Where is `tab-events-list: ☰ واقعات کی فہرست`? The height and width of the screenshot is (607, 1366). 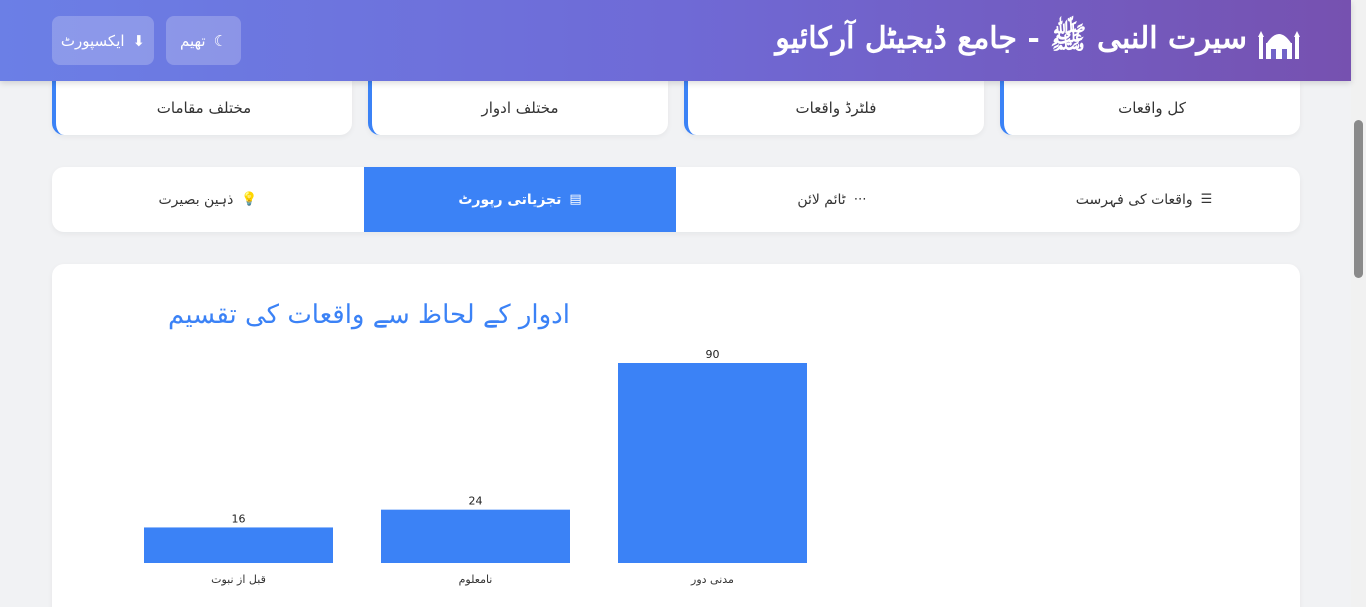 tab-events-list: ☰ واقعات کی فہرست is located at coordinates (1144, 199).